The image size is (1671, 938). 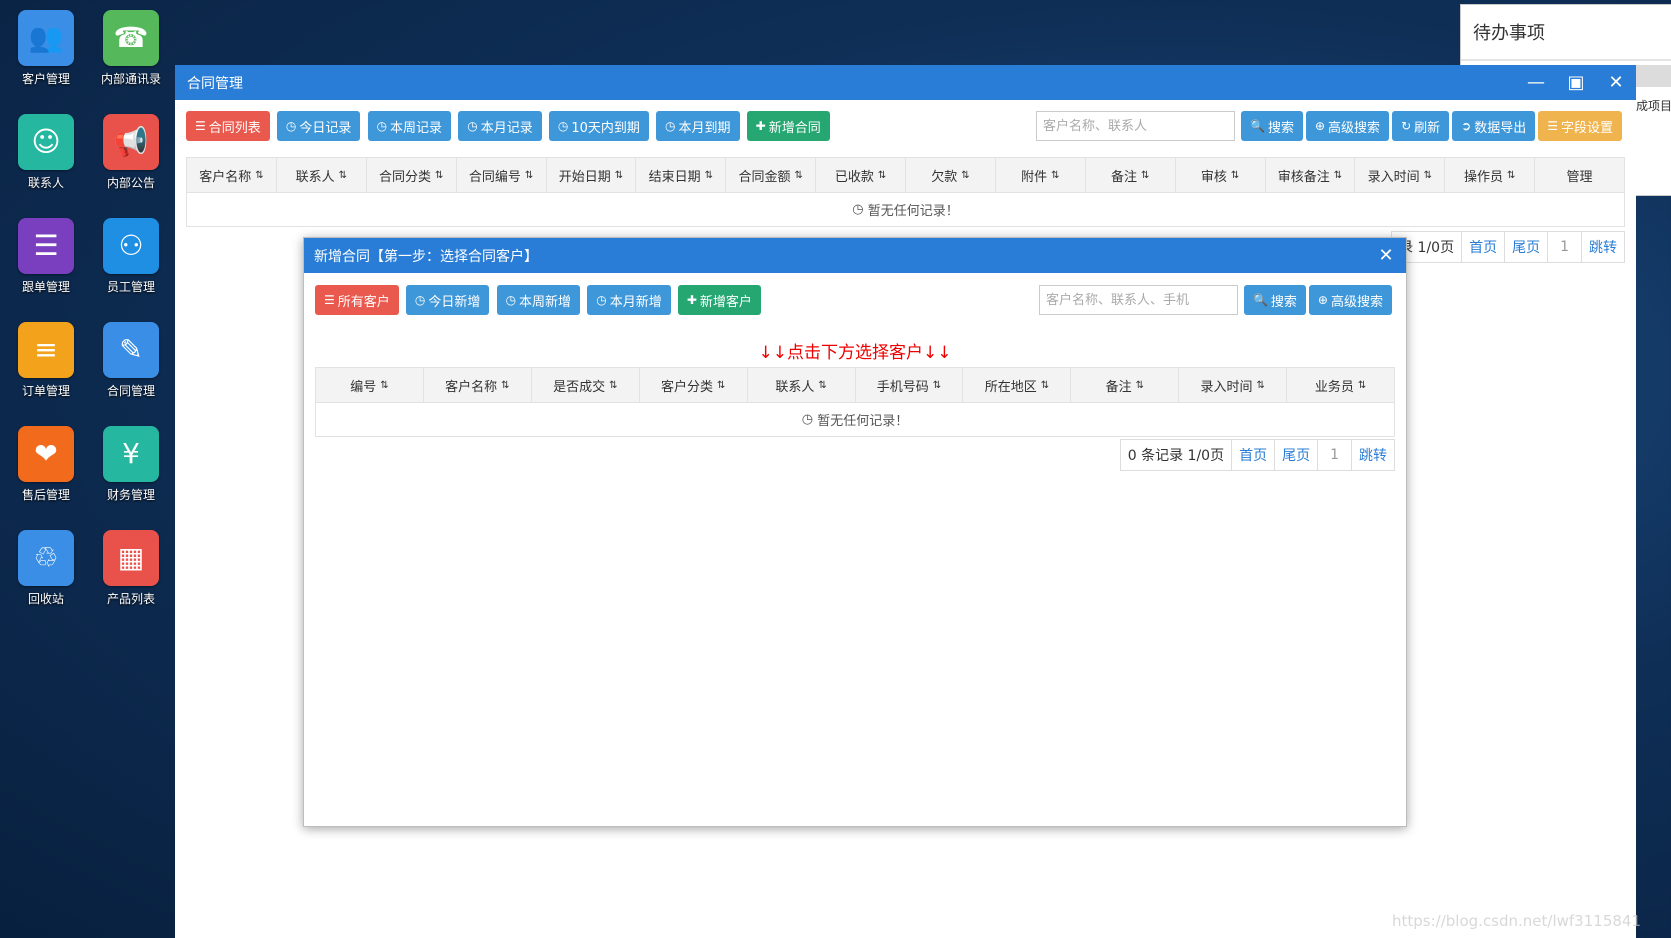 I want to click on desktop-icon-users: 👥 客户管理, so click(x=46, y=48).